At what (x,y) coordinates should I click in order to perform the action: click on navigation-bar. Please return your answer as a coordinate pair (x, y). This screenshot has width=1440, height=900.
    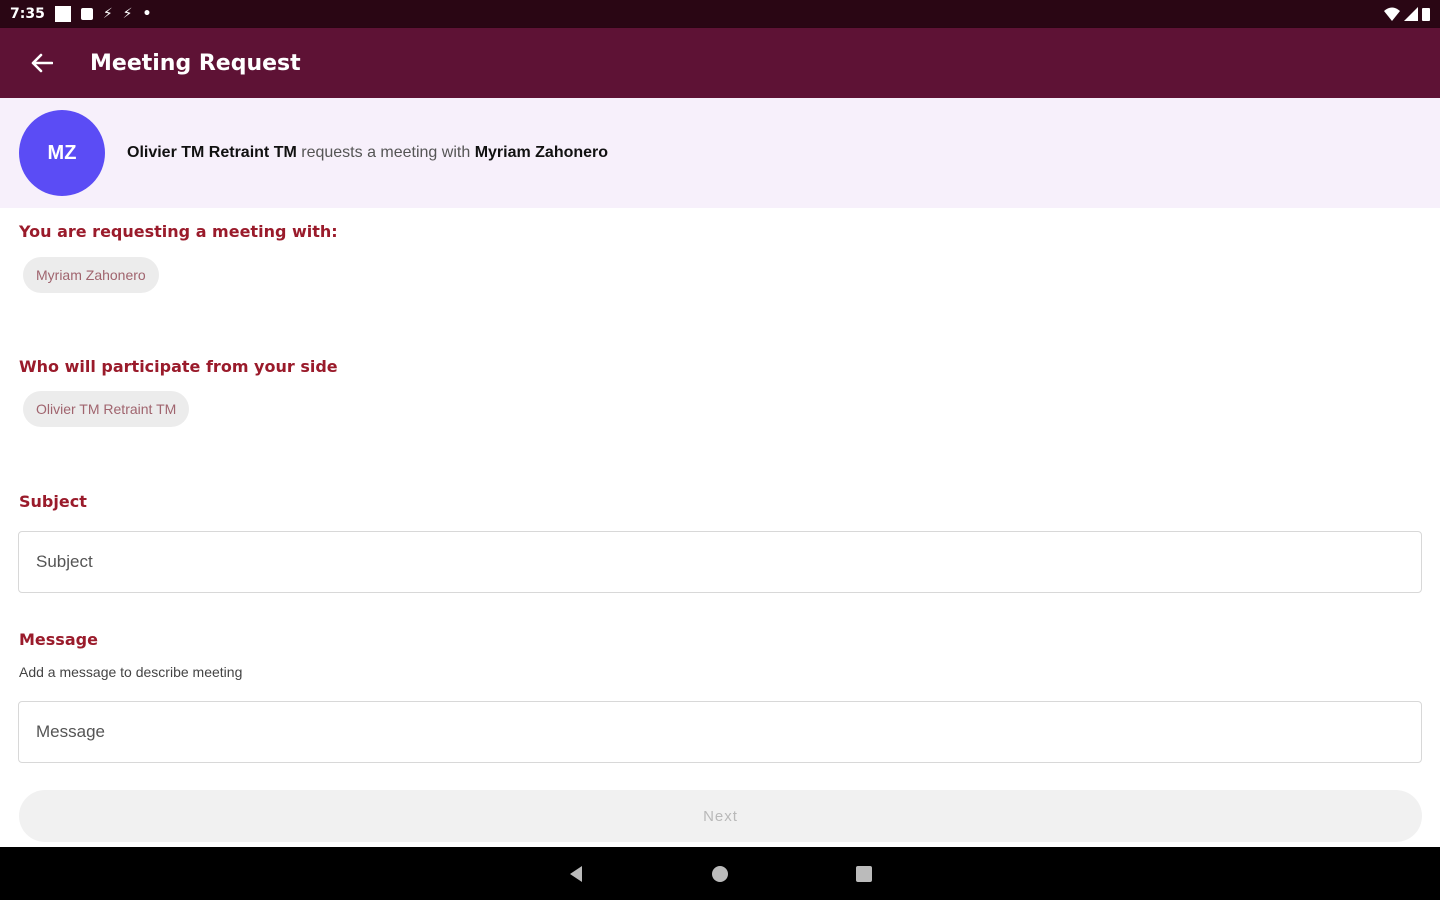
    Looking at the image, I should click on (720, 873).